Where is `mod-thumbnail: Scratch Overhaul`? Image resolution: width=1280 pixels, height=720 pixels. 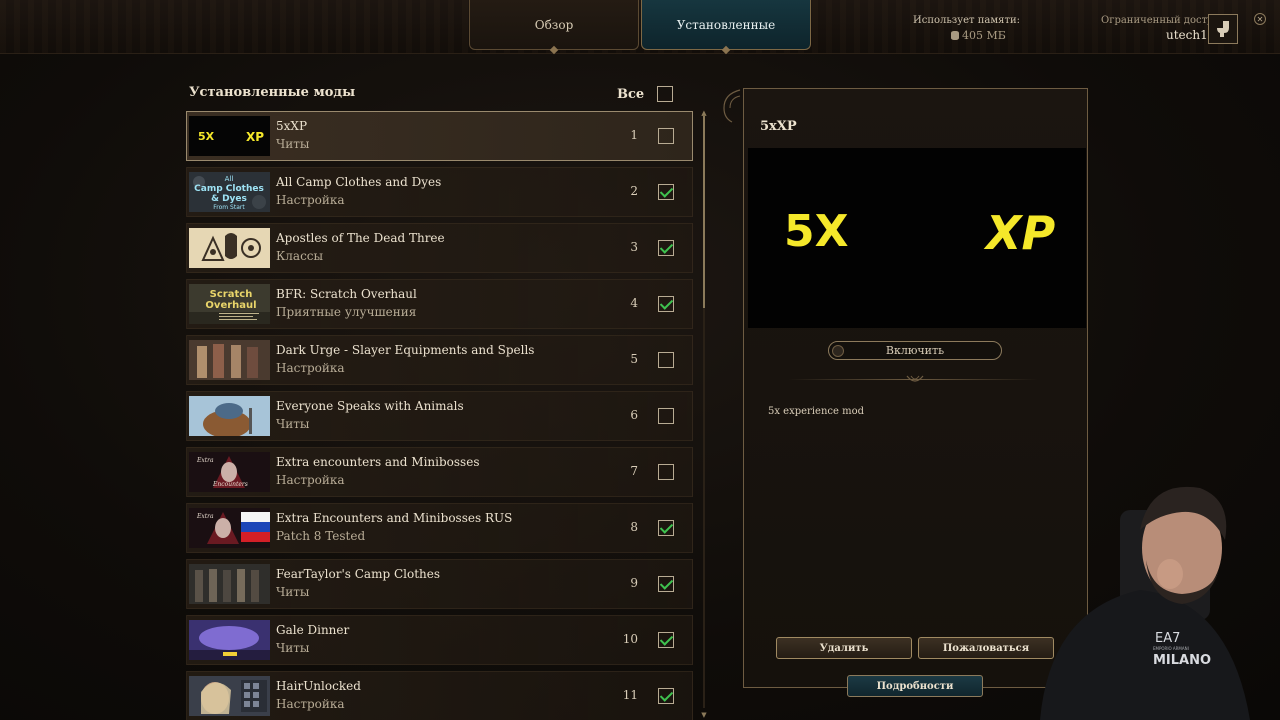
mod-thumbnail: Scratch Overhaul is located at coordinates (229, 304).